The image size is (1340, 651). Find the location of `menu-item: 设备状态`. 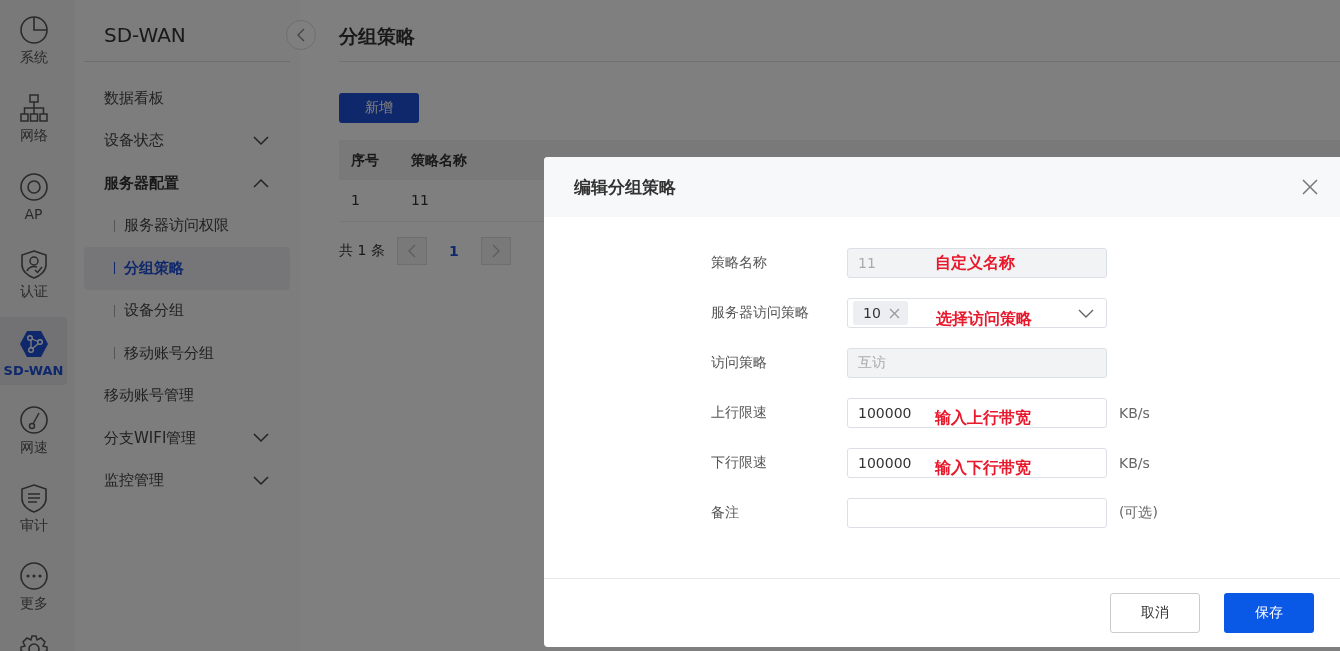

menu-item: 设备状态 is located at coordinates (187, 140).